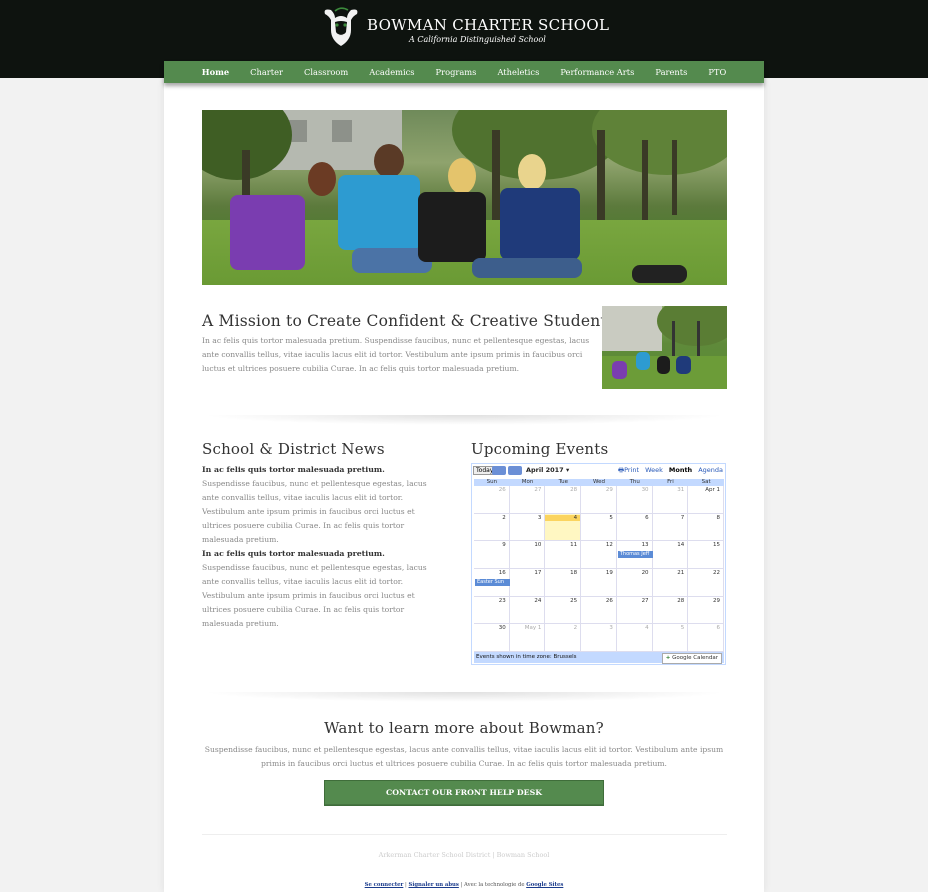  Describe the element at coordinates (499, 470) in the screenshot. I see `calendar-prev-button` at that location.